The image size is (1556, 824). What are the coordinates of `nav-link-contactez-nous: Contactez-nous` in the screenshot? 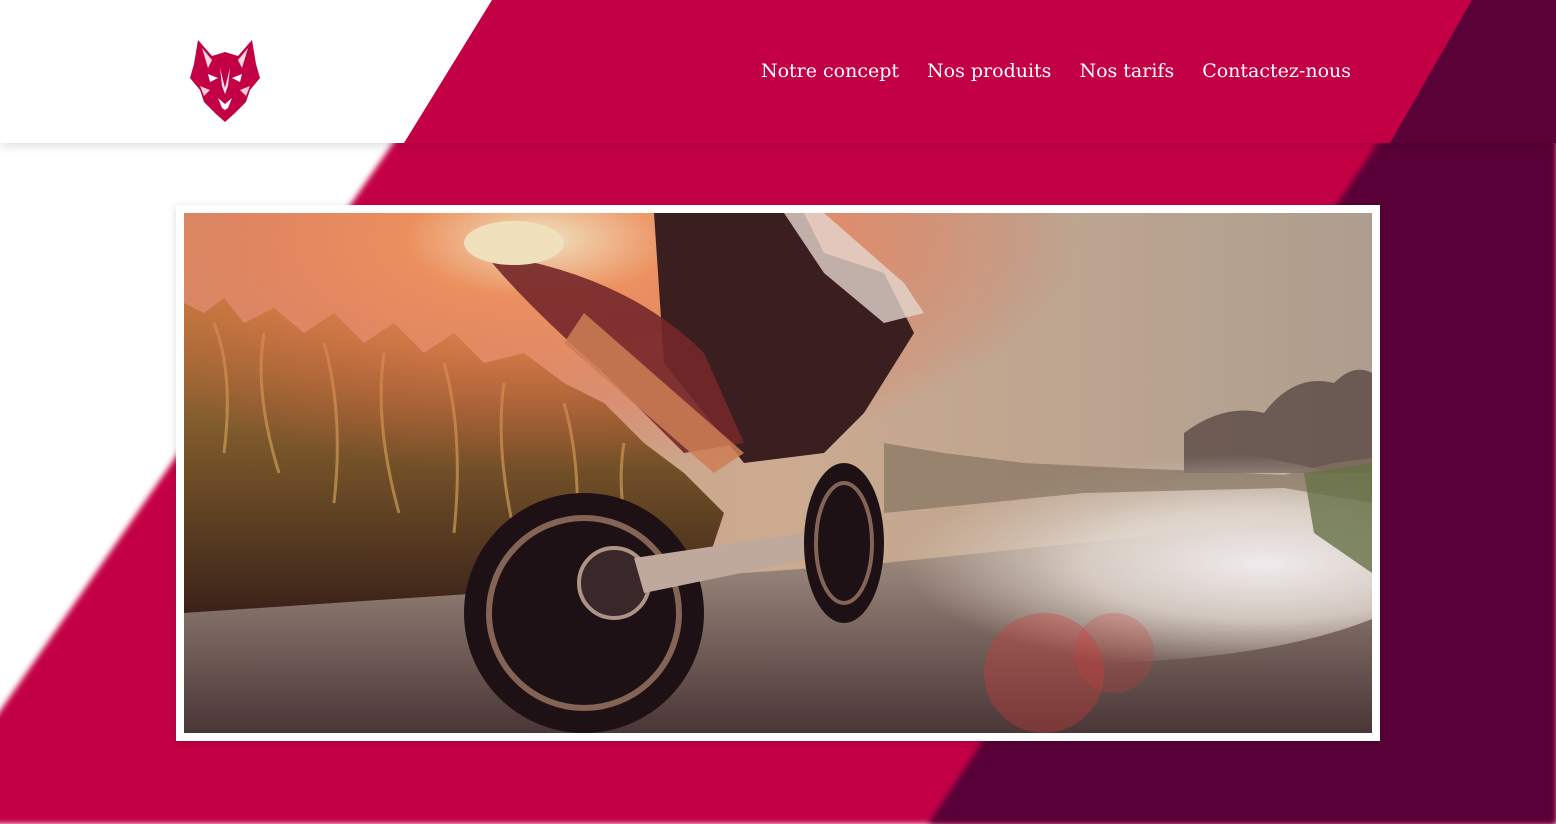 It's located at (1276, 71).